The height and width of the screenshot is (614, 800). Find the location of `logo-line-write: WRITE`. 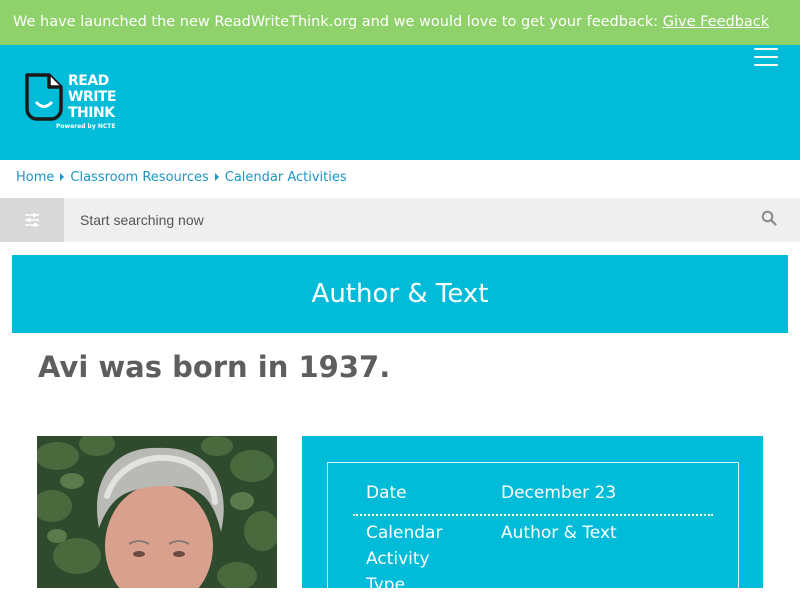

logo-line-write: WRITE is located at coordinates (92, 97).